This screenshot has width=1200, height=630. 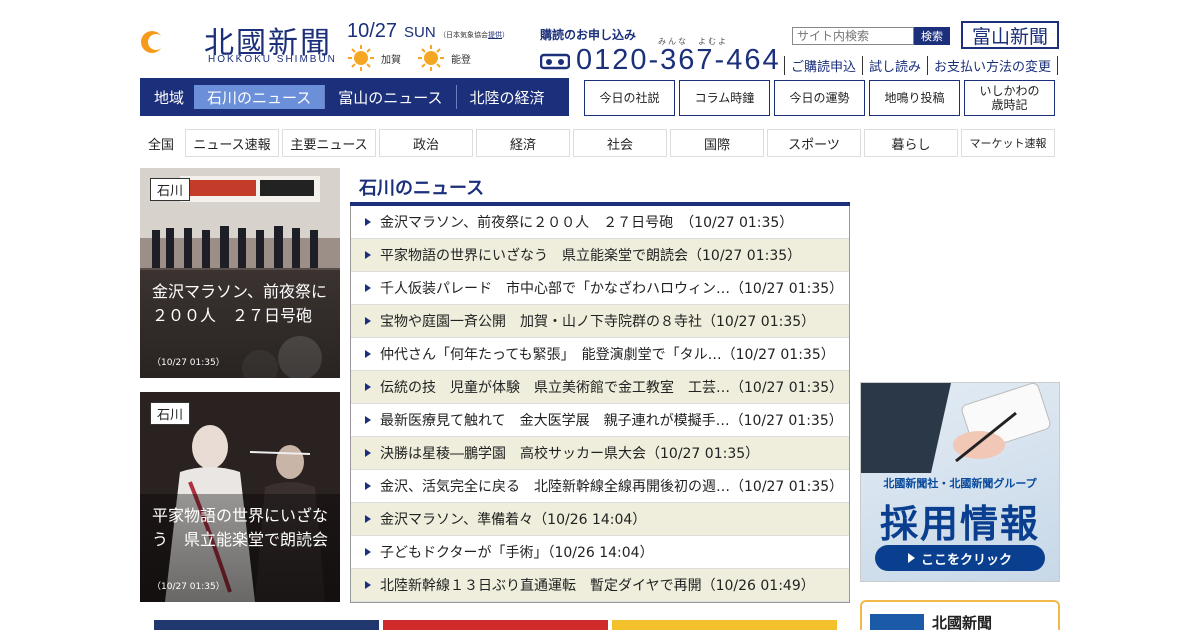 What do you see at coordinates (960, 482) in the screenshot?
I see `recruit-banner: 北國新聞社・北國新聞グループ 採用情報 ここをクリック` at bounding box center [960, 482].